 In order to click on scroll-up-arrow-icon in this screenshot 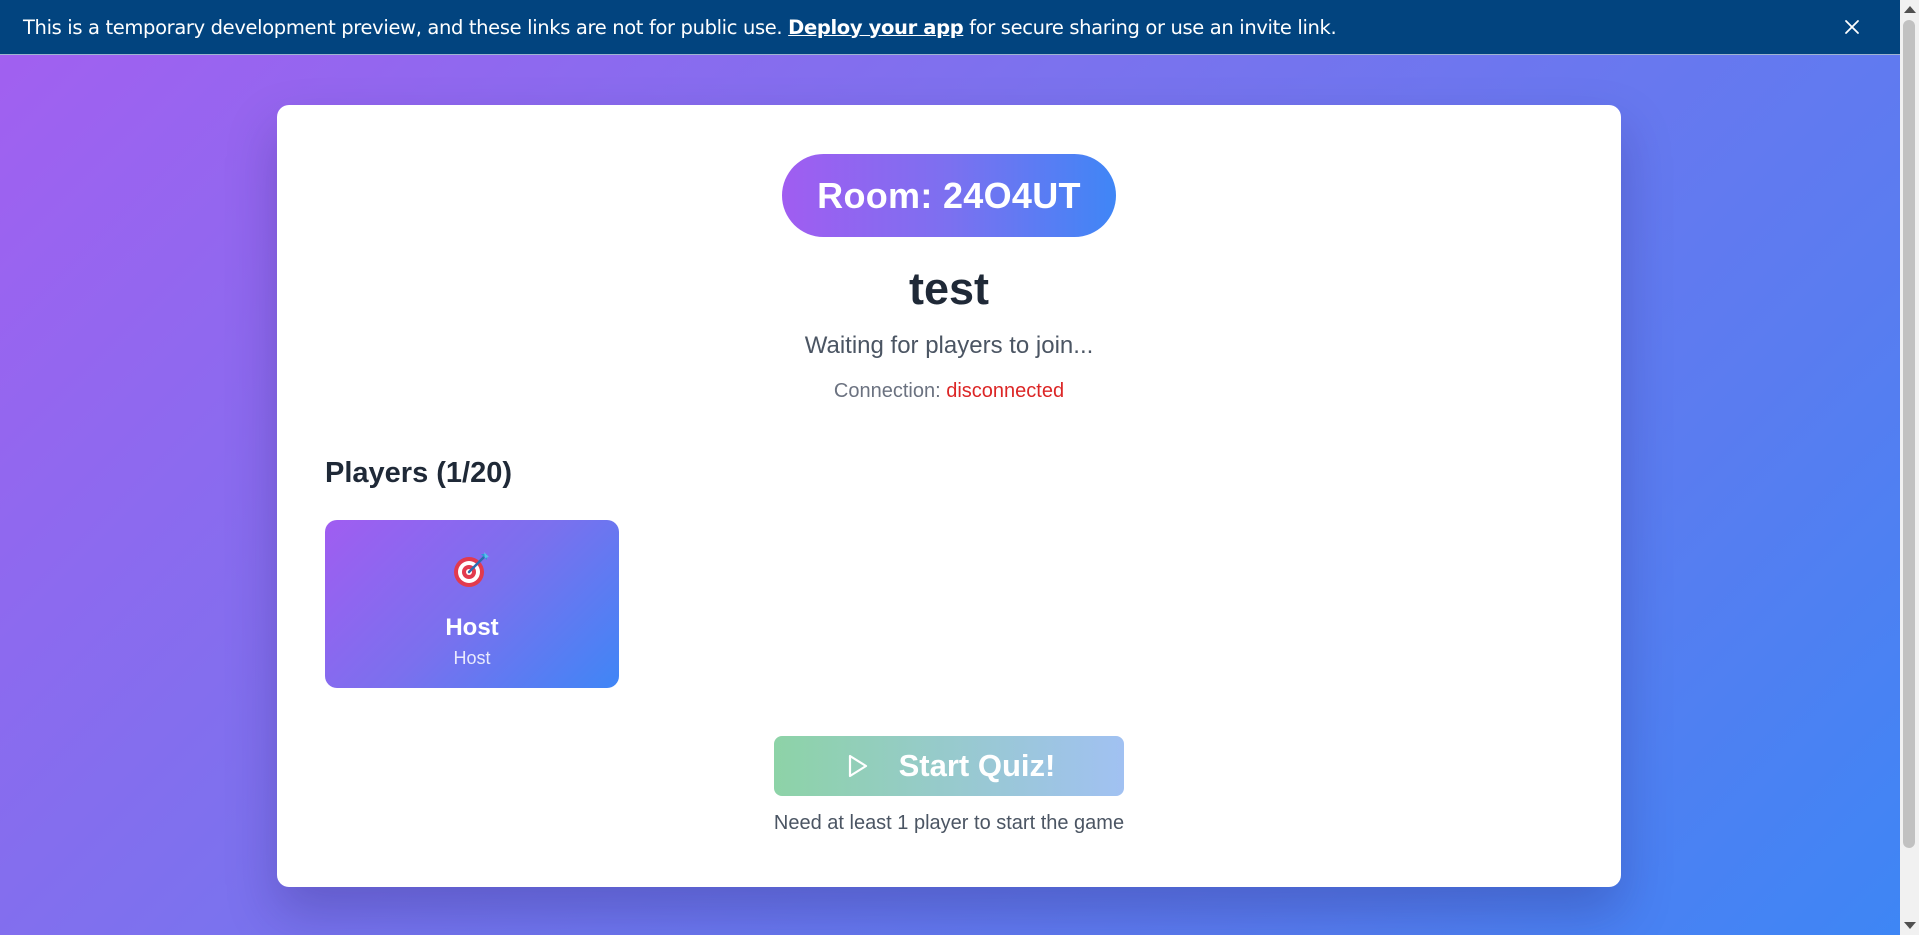, I will do `click(1910, 9)`.